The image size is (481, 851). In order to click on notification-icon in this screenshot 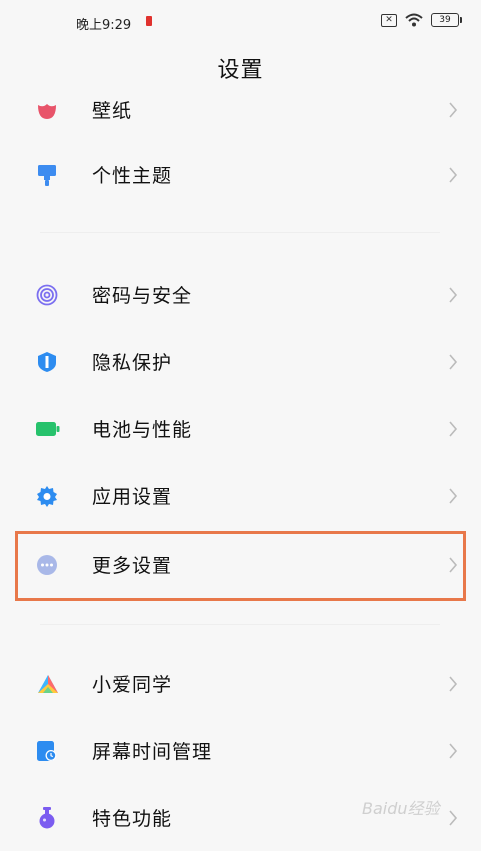, I will do `click(149, 21)`.